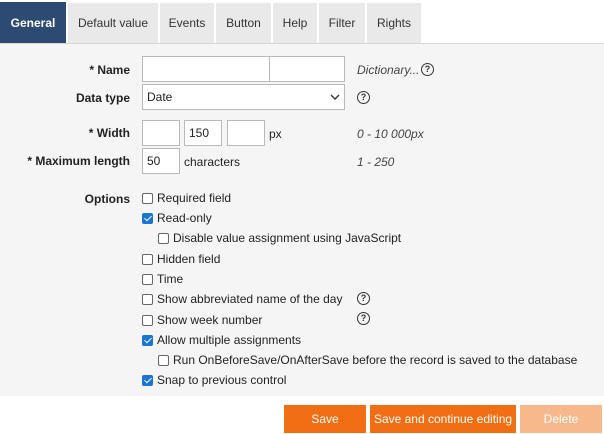  I want to click on tab-help: Help, so click(295, 23).